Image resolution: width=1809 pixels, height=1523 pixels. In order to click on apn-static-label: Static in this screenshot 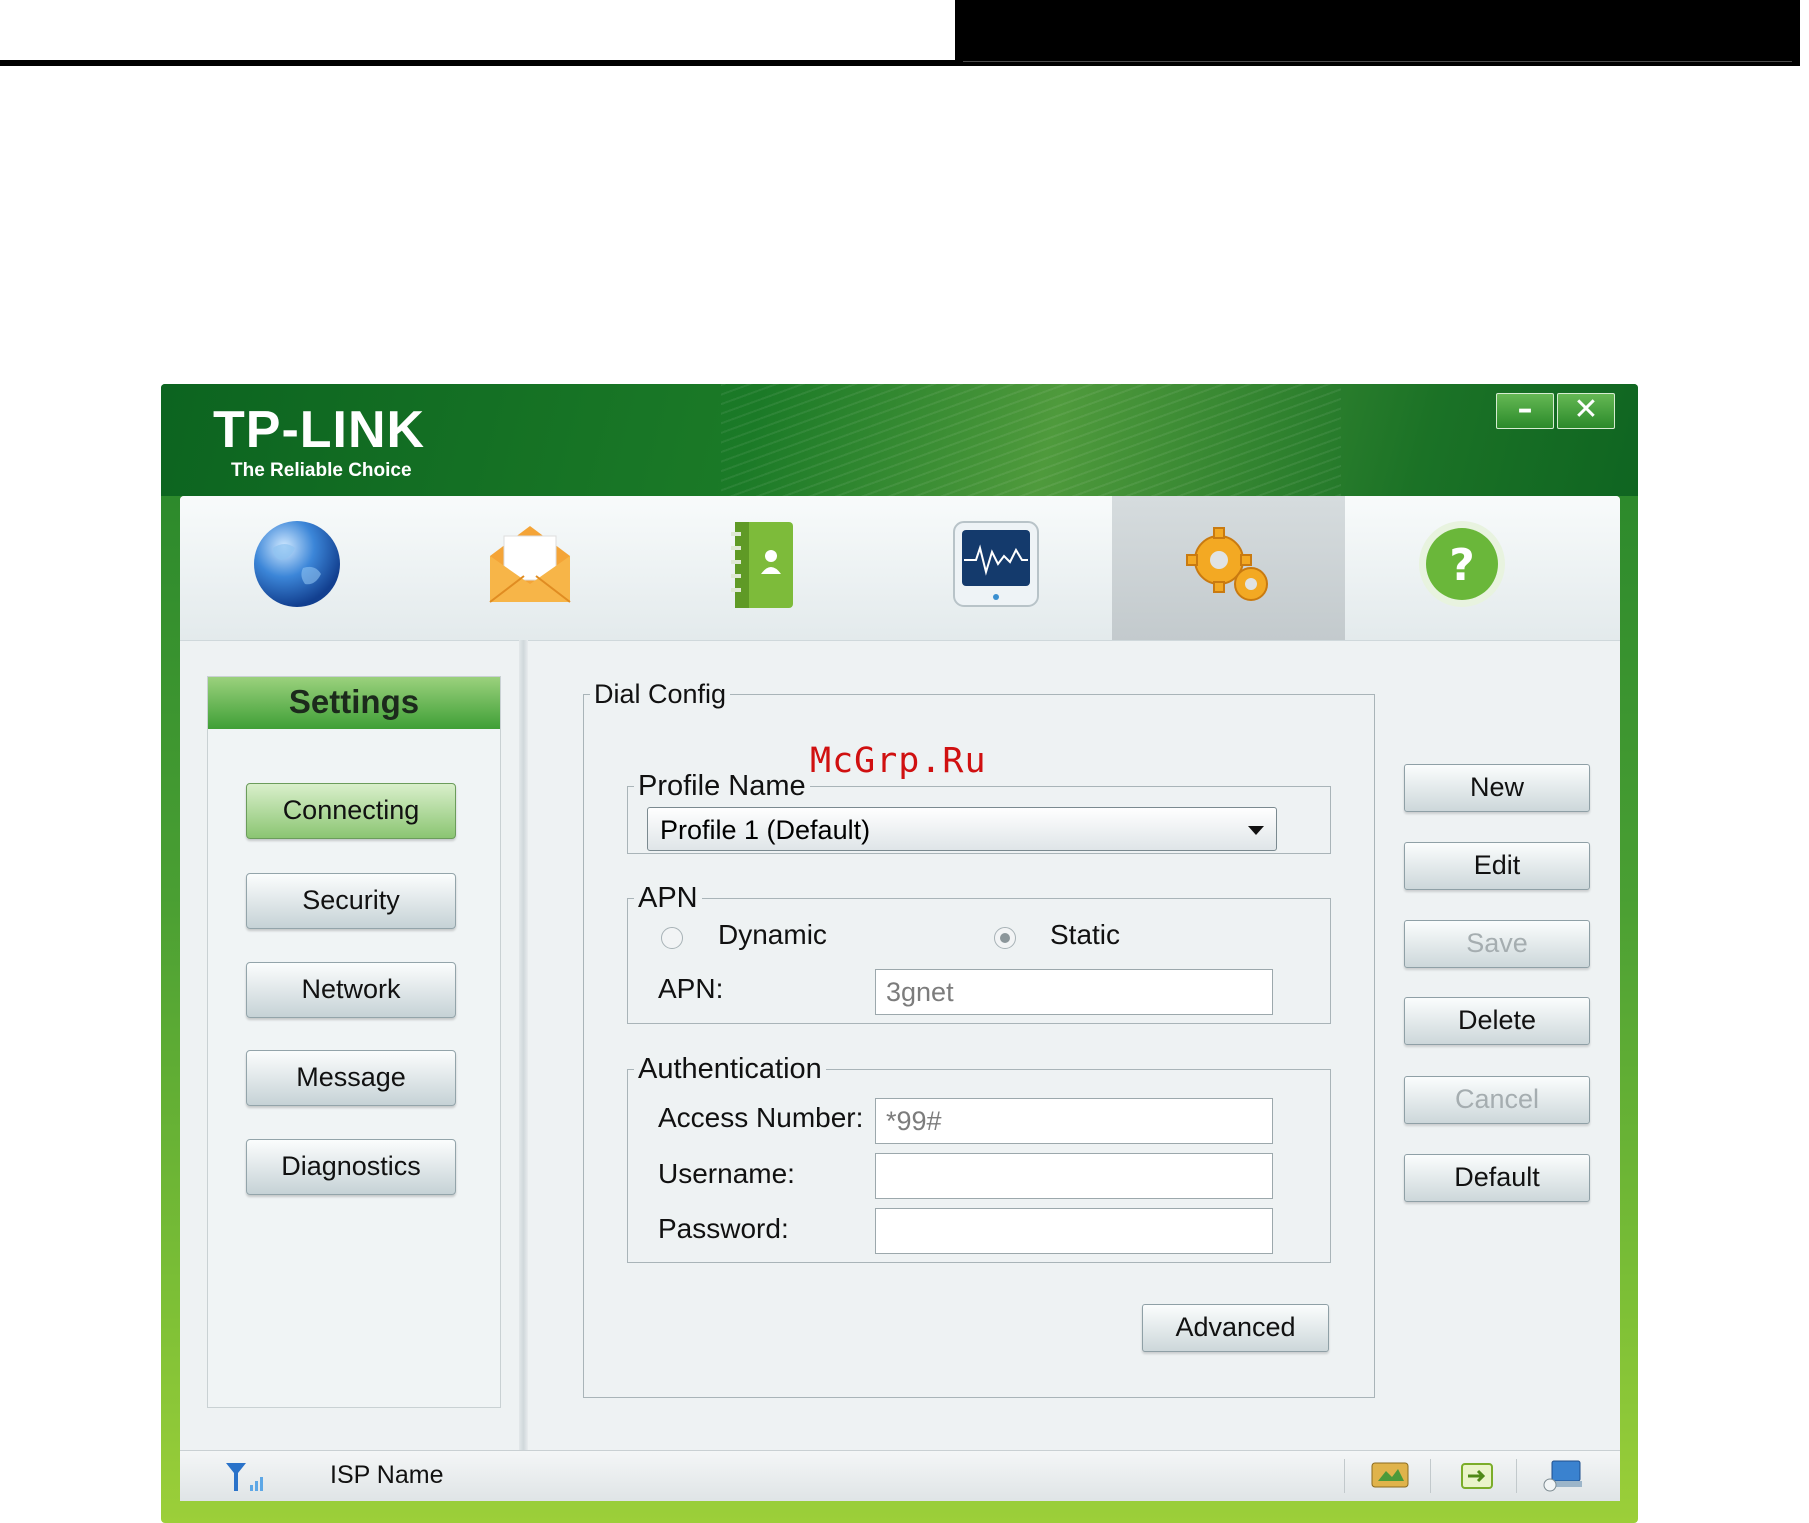, I will do `click(1085, 934)`.